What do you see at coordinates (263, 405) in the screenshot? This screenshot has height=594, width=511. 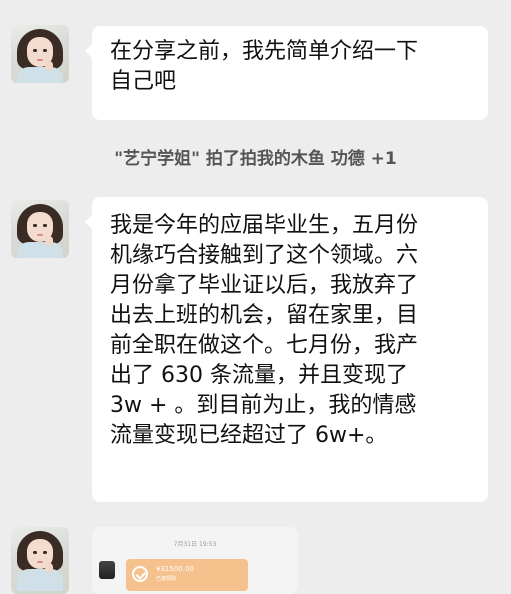 I see `message-text-line: 3w + 。到目前为止，我的情感` at bounding box center [263, 405].